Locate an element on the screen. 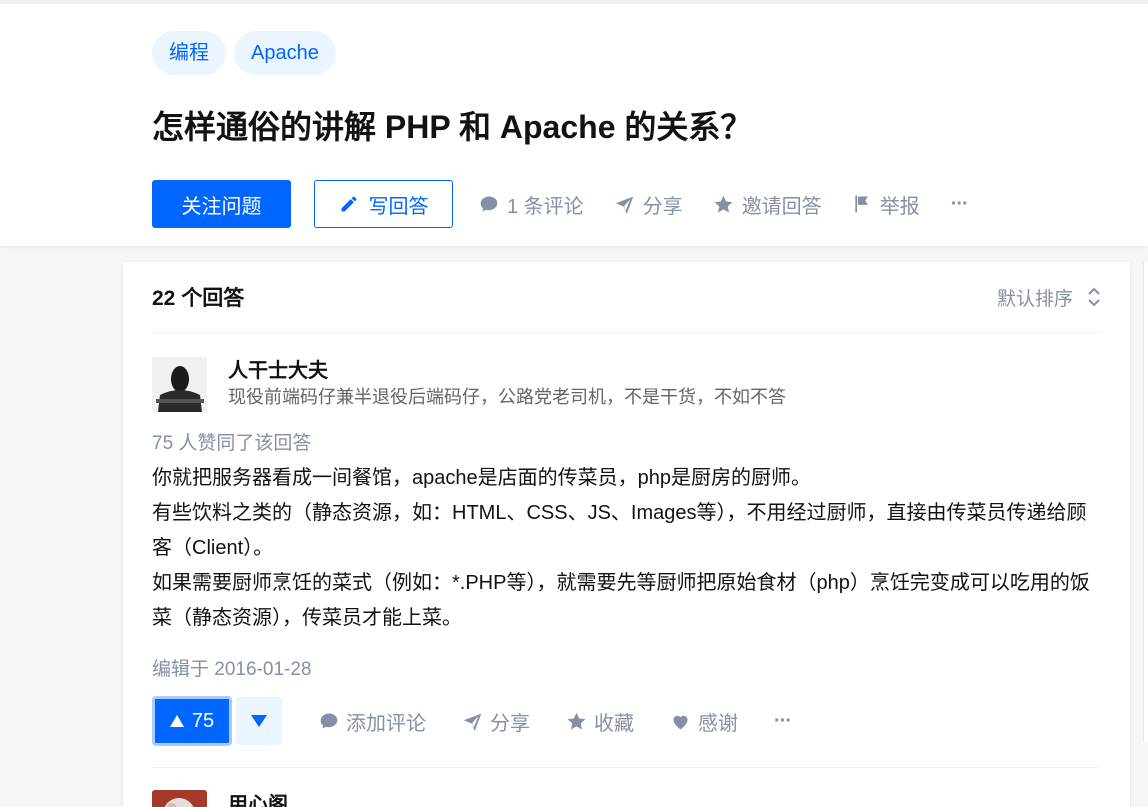  upvote-count: 75 is located at coordinates (203, 720).